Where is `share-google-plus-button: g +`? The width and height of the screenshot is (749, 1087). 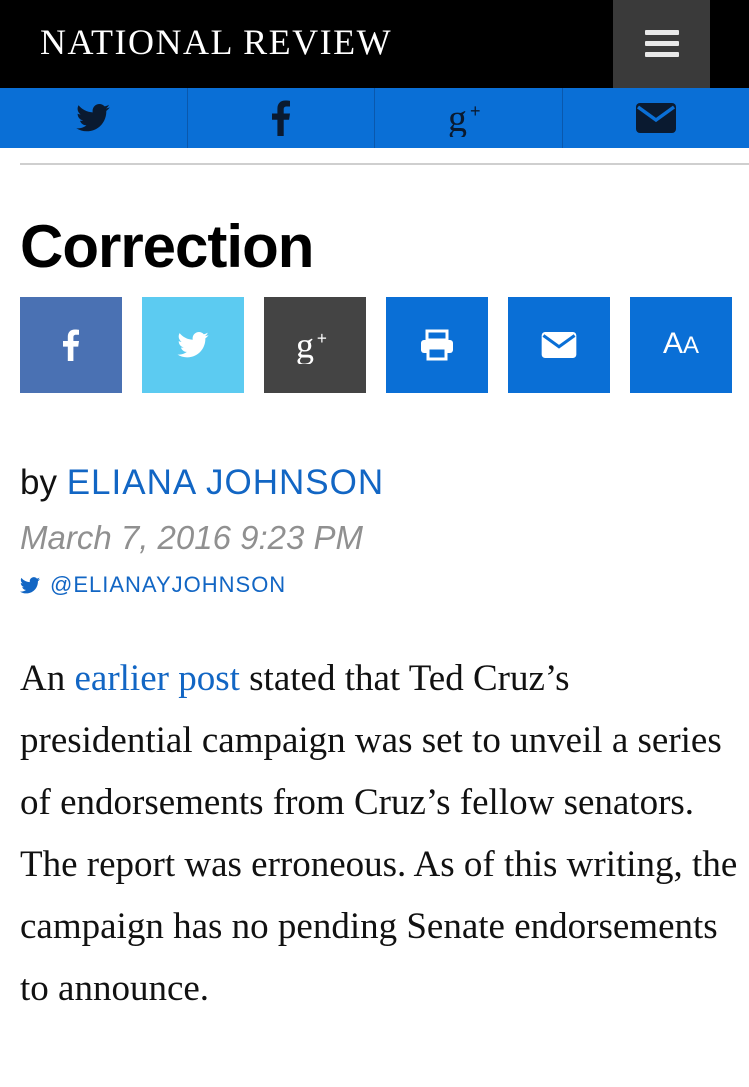 share-google-plus-button: g + is located at coordinates (469, 118).